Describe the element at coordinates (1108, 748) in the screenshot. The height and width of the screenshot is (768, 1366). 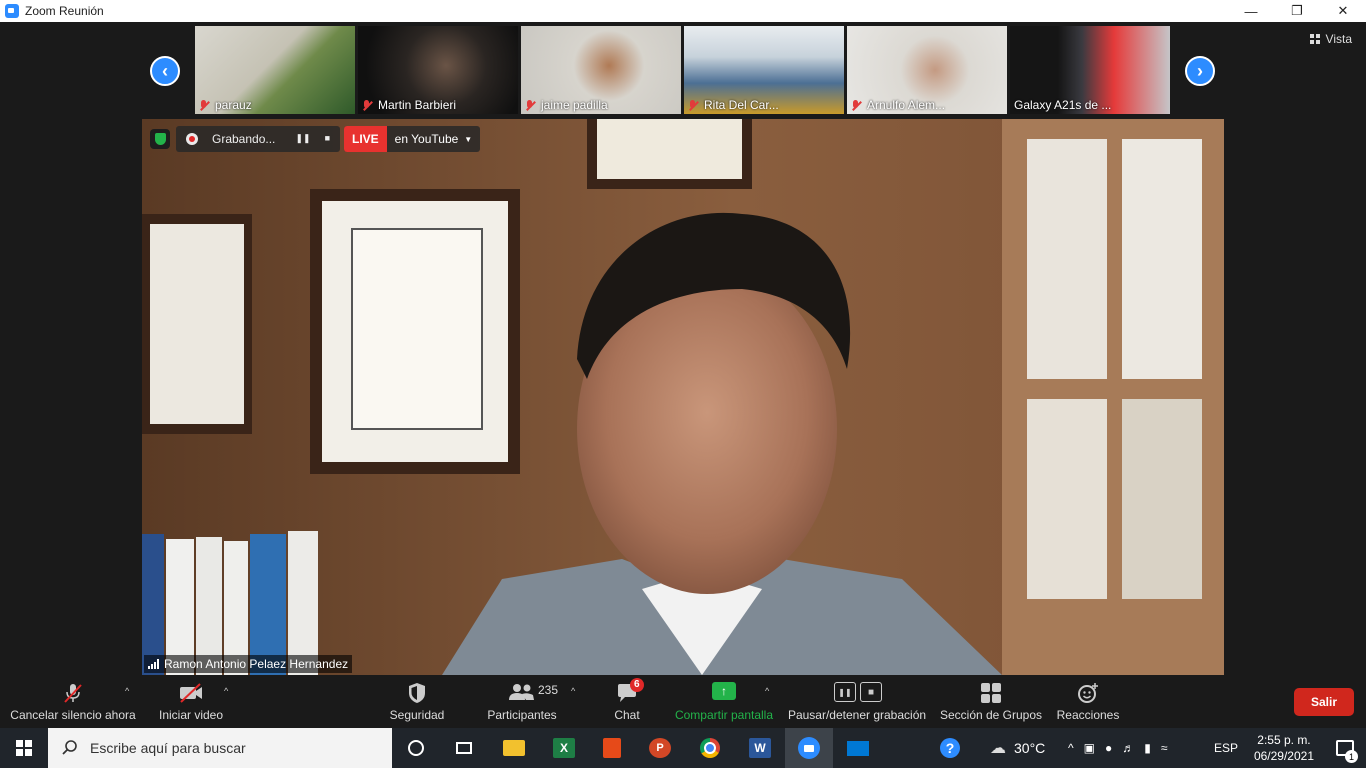
I see `microphone-icon: ●` at that location.